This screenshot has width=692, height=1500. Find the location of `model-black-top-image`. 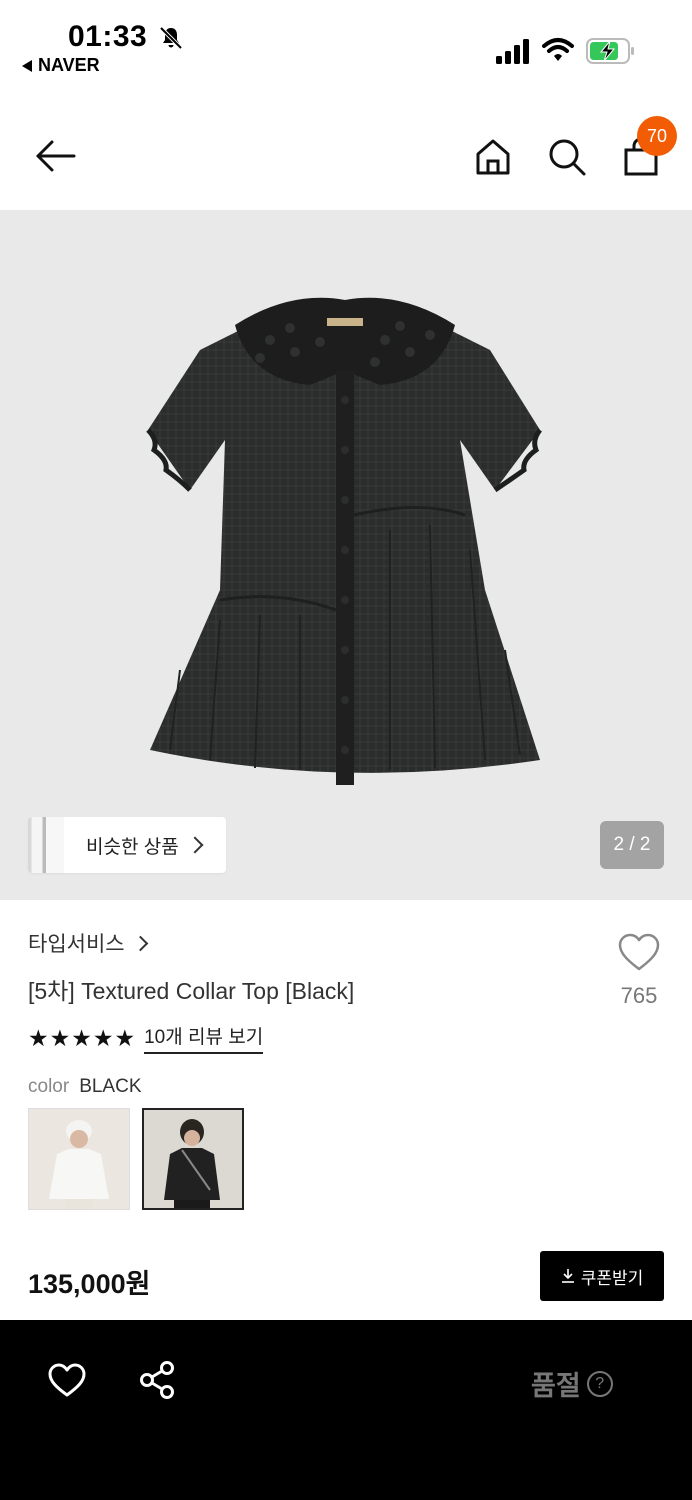

model-black-top-image is located at coordinates (193, 1159).